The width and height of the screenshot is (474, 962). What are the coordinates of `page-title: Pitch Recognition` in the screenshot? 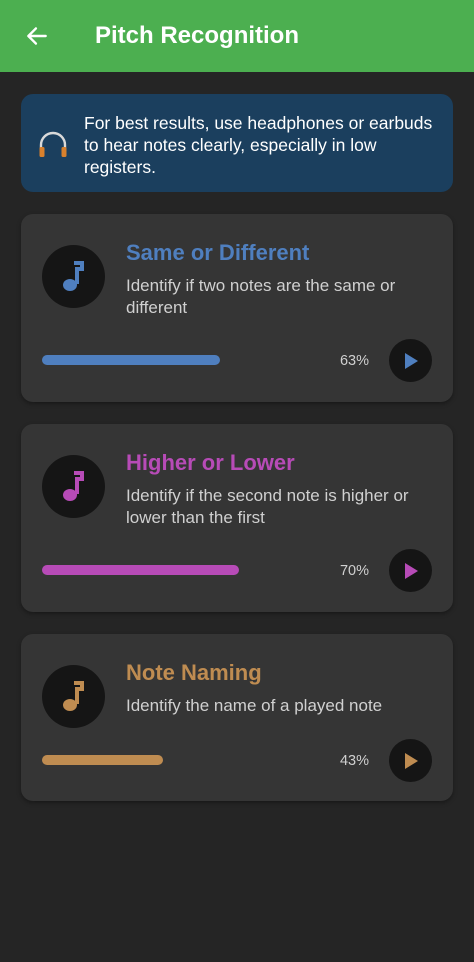 It's located at (197, 35).